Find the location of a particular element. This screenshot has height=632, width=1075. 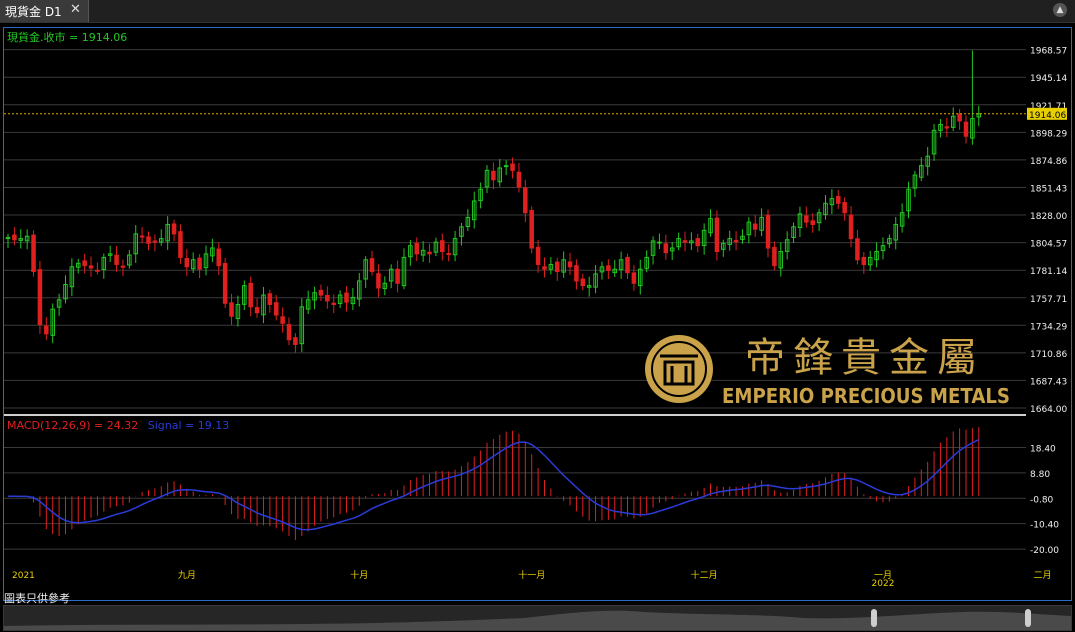

price-tick-label: 1828.00 is located at coordinates (1048, 217).